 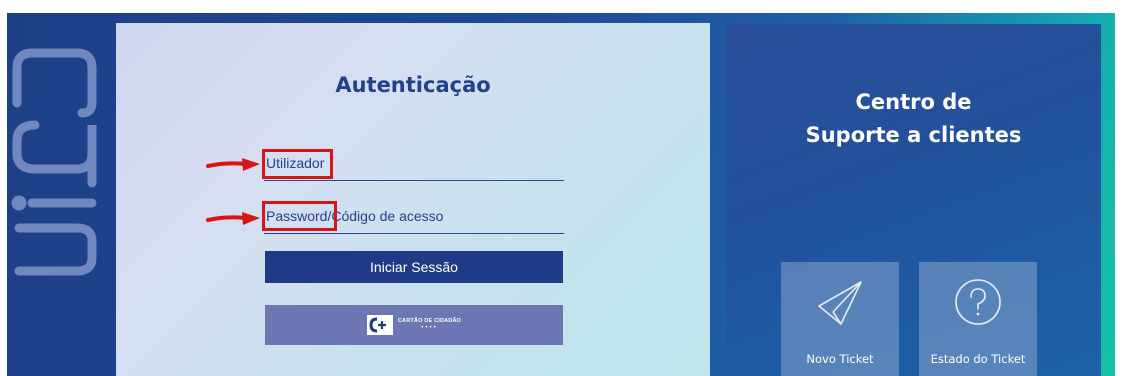 What do you see at coordinates (978, 359) in the screenshot?
I see `ticket-status-label: Estado do Ticket` at bounding box center [978, 359].